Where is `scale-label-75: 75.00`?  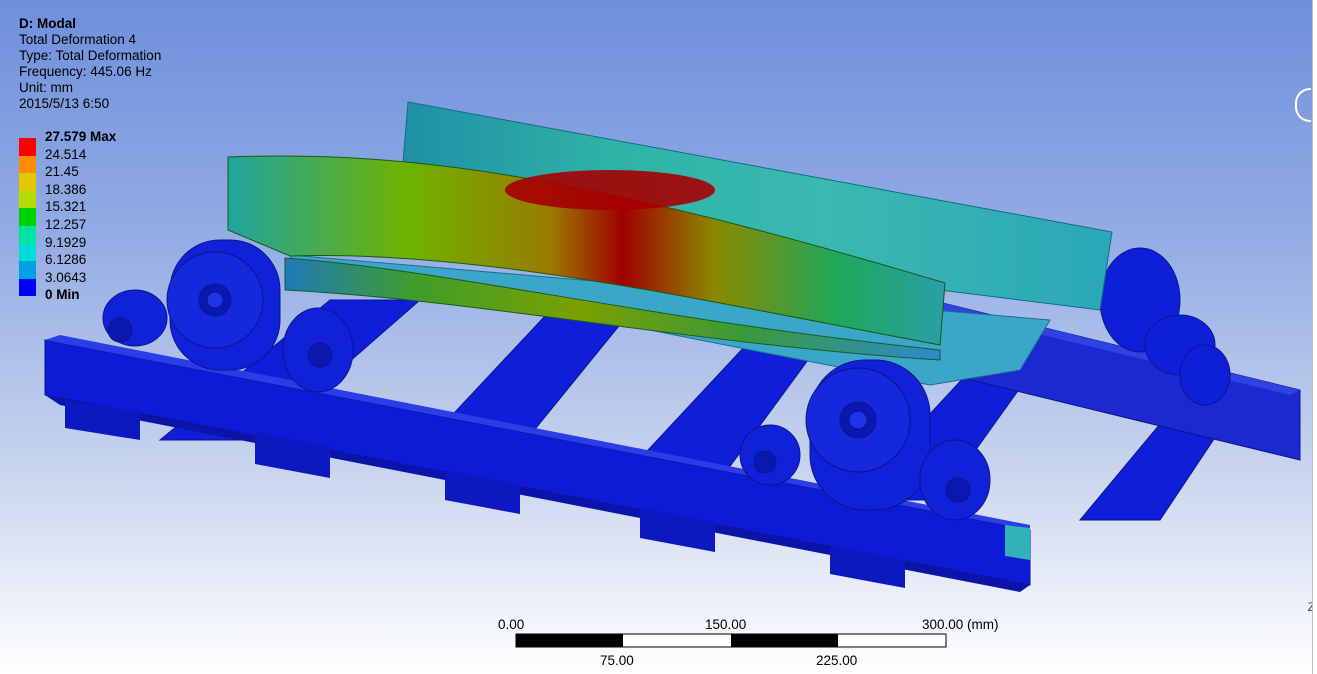
scale-label-75: 75.00 is located at coordinates (617, 660).